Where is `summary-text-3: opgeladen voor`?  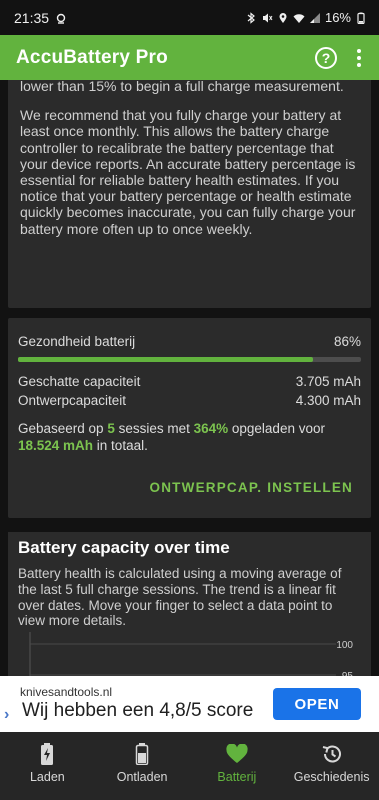 summary-text-3: opgeladen voor is located at coordinates (276, 428).